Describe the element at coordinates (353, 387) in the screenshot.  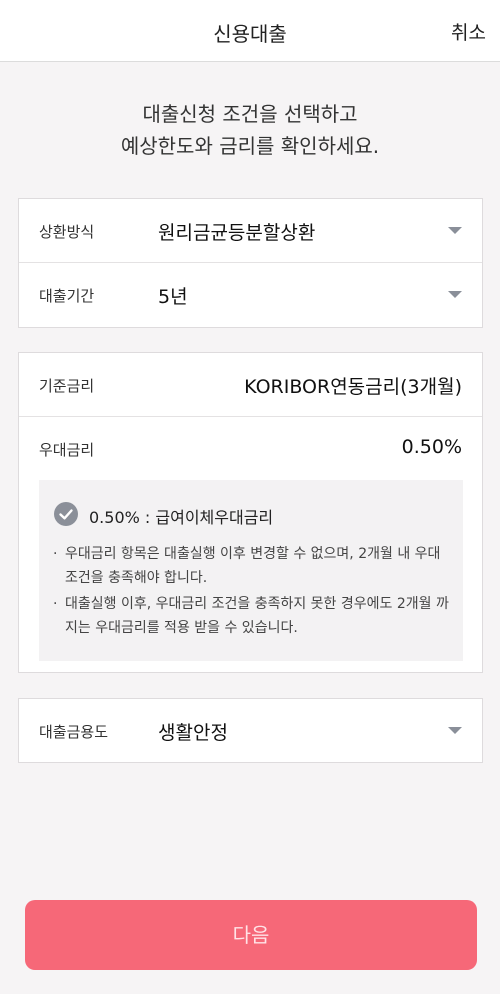
I see `base-rate-value: KORIBOR연동금리(3개월)` at that location.